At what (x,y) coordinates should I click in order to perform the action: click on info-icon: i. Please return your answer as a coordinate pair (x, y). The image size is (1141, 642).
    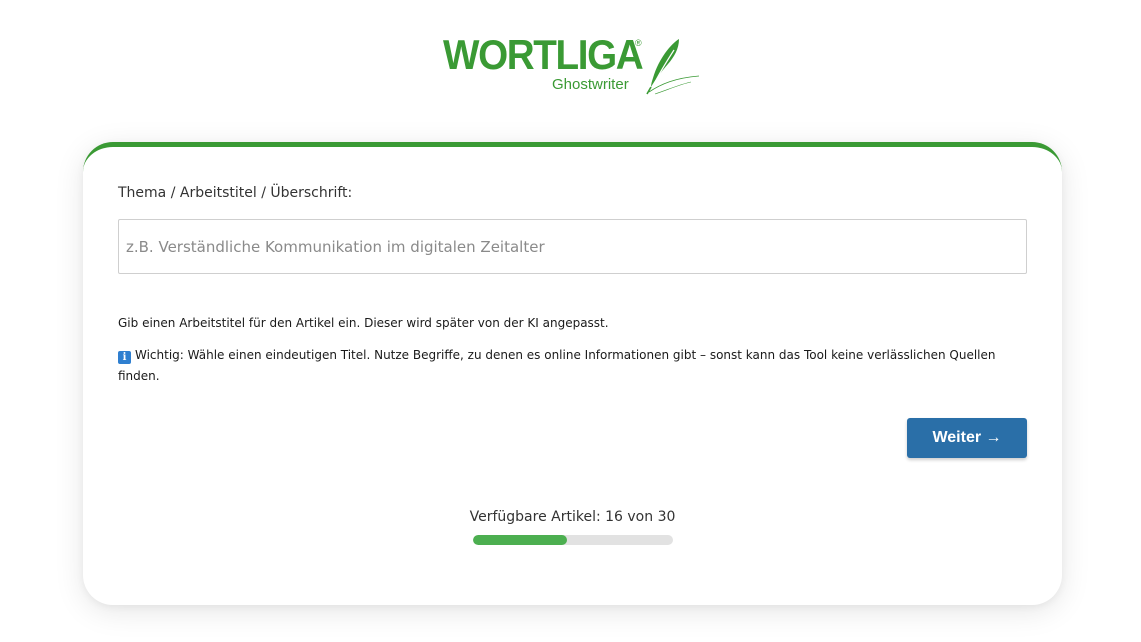
    Looking at the image, I should click on (124, 357).